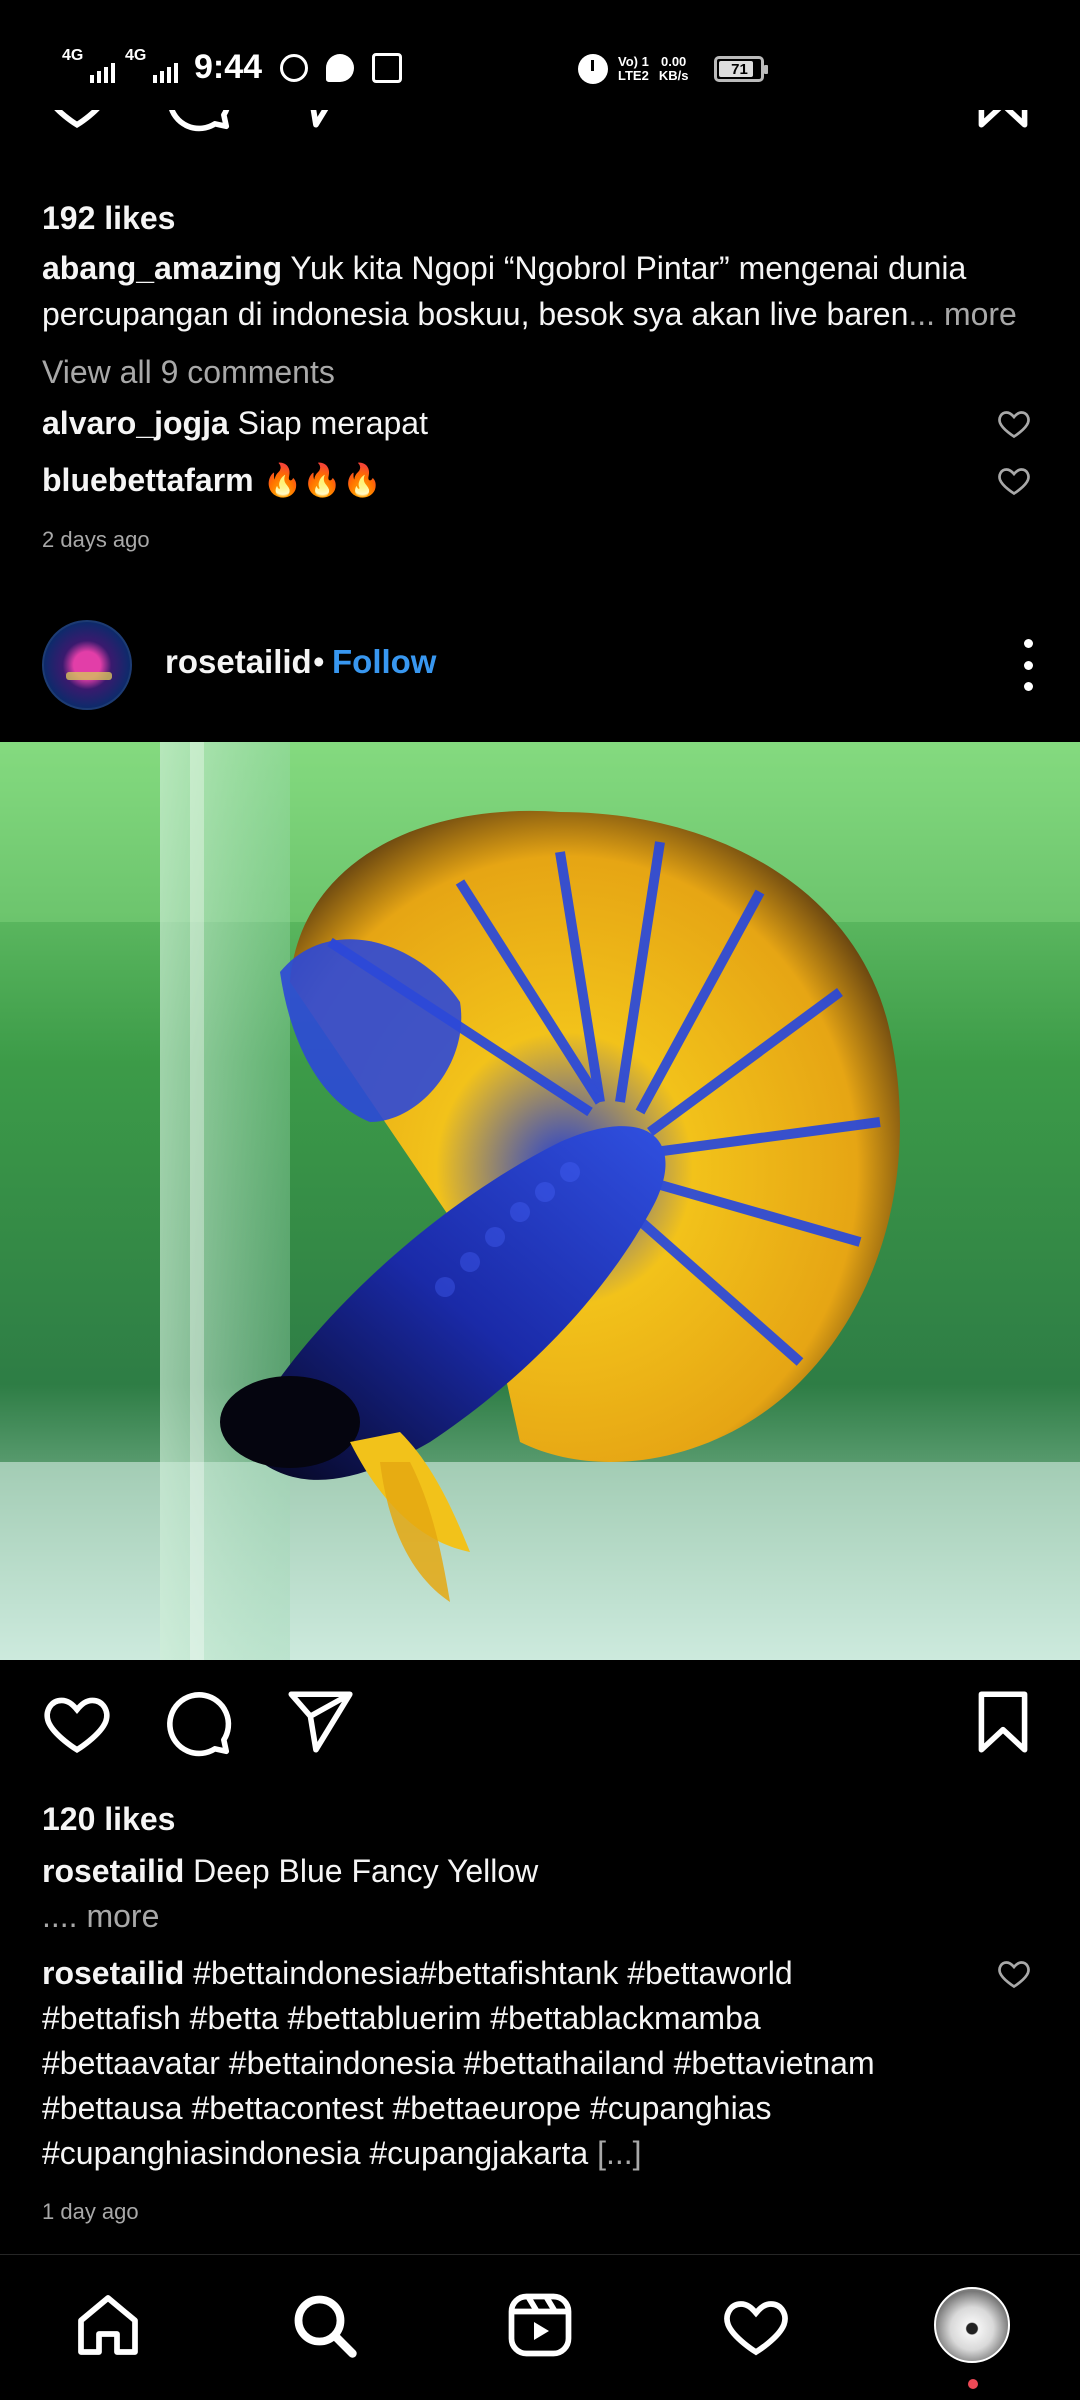 The width and height of the screenshot is (1080, 2400). Describe the element at coordinates (136, 55) in the screenshot. I see `network-type-2: 4G` at that location.